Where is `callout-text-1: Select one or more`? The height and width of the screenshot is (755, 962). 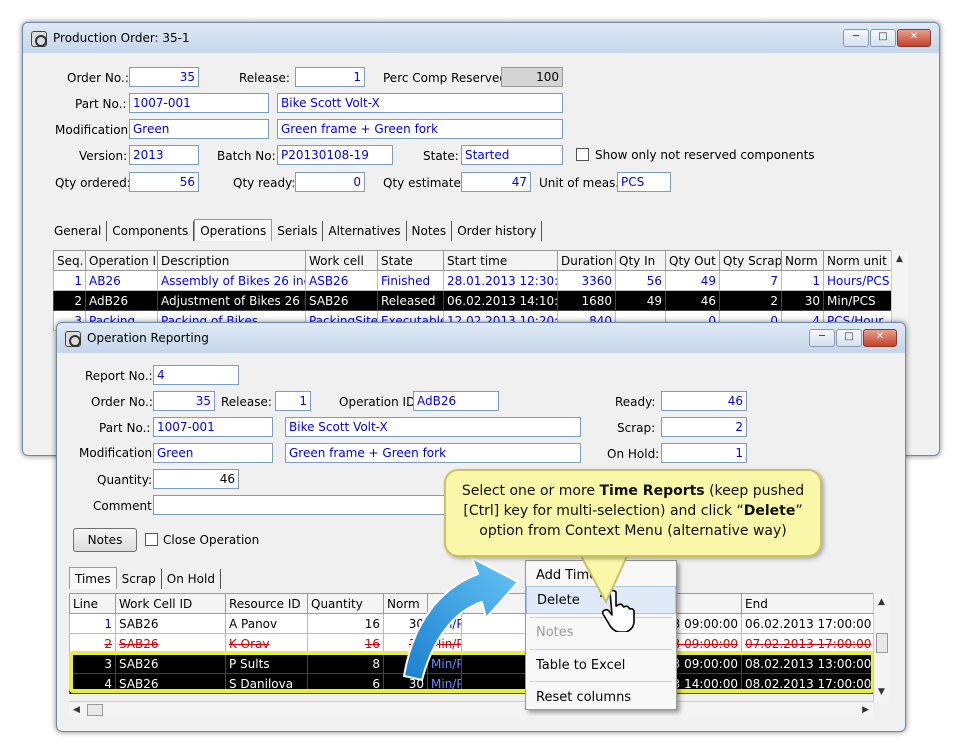
callout-text-1: Select one or more is located at coordinates (530, 491).